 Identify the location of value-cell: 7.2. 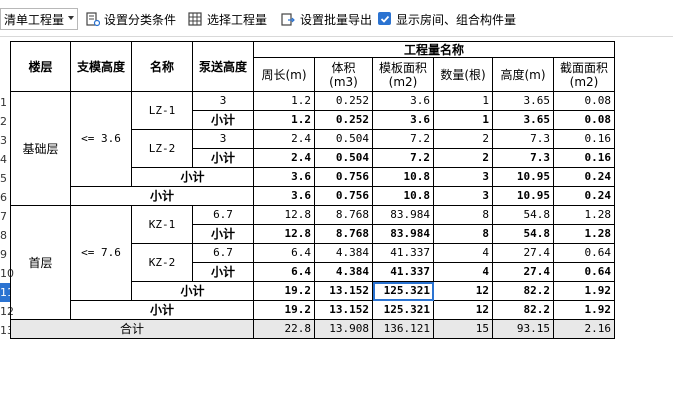
(403, 139).